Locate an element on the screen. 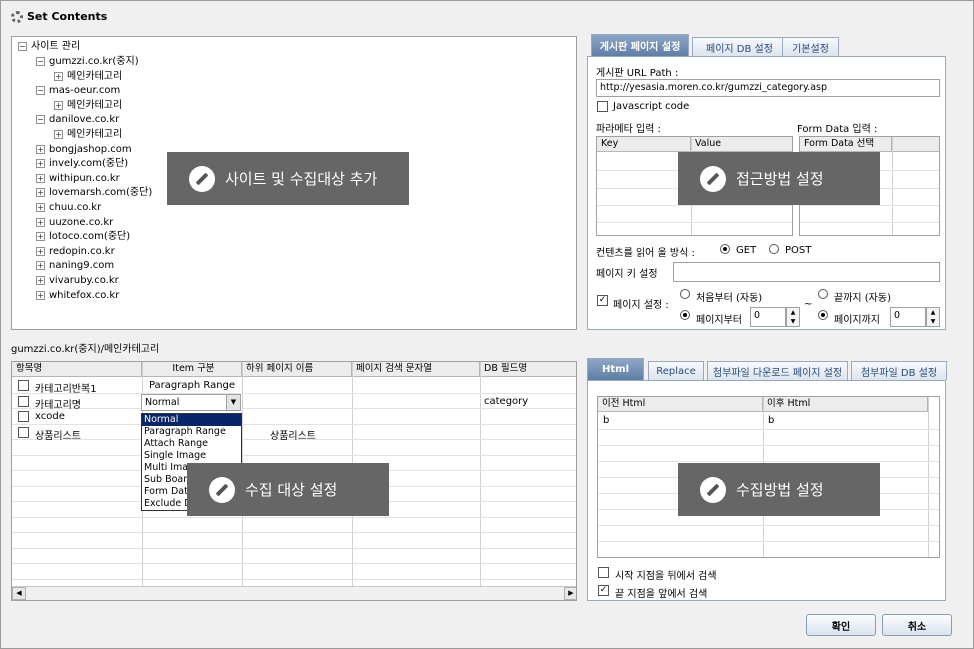 This screenshot has height=649, width=974. tree-site-item: + naning9.com is located at coordinates (75, 265).